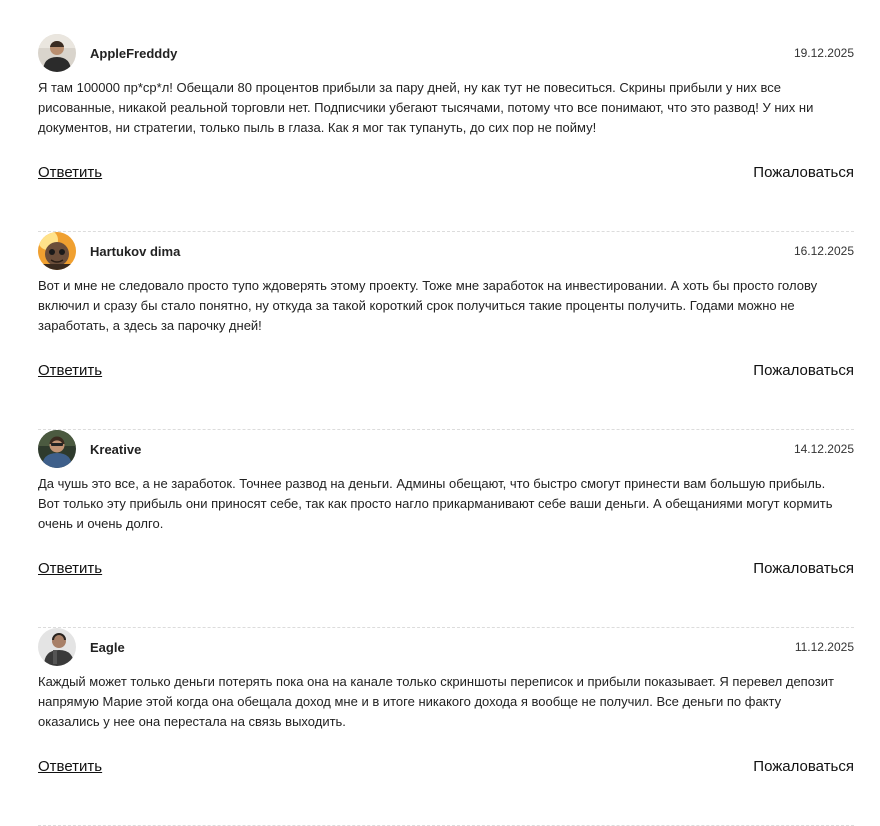 Image resolution: width=880 pixels, height=826 pixels. Describe the element at coordinates (823, 449) in the screenshot. I see `comment-date: 14.12.2025` at that location.